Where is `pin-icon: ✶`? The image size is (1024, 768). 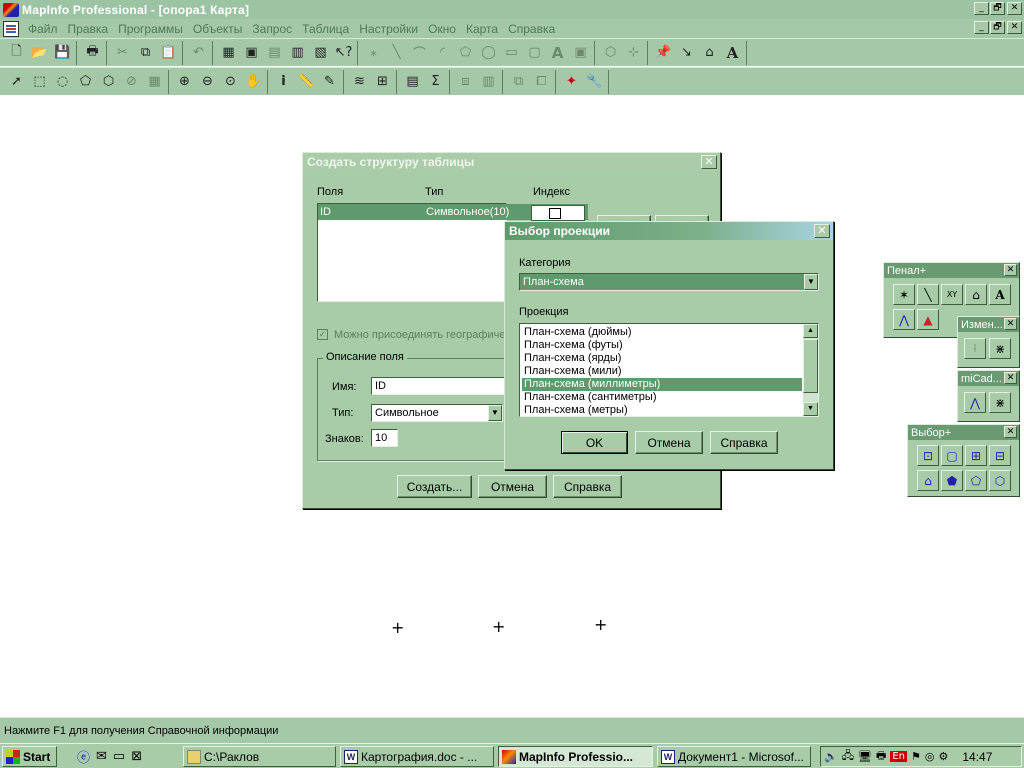
pin-icon: ✶ is located at coordinates (904, 294).